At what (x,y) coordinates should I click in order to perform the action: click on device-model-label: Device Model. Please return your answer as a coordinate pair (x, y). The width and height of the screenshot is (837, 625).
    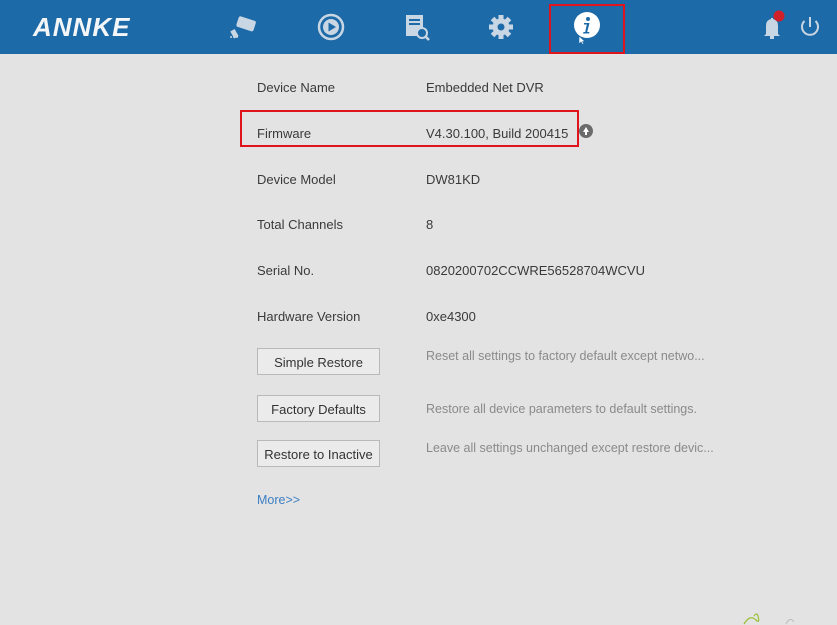
    Looking at the image, I should click on (296, 179).